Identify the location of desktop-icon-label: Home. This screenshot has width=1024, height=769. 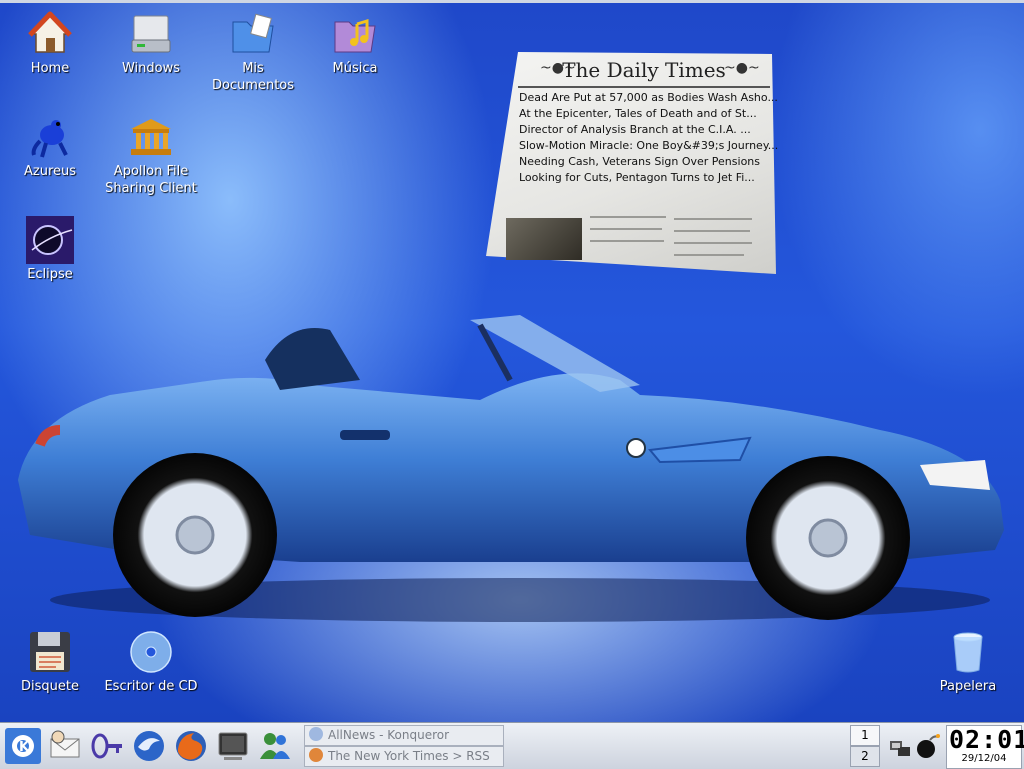
(50, 68).